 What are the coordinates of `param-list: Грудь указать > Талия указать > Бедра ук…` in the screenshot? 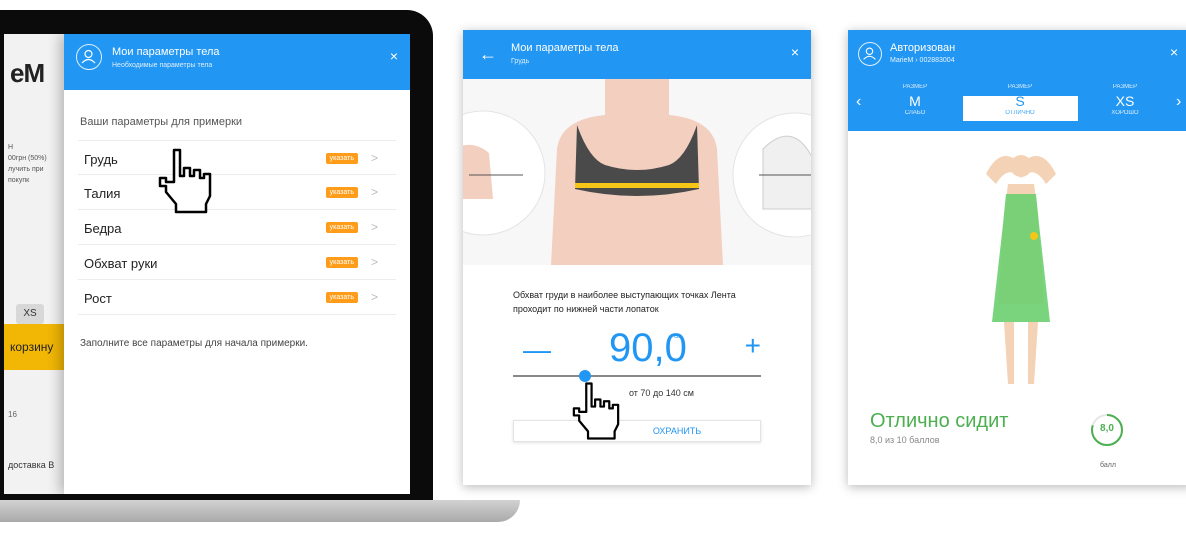 It's located at (237, 227).